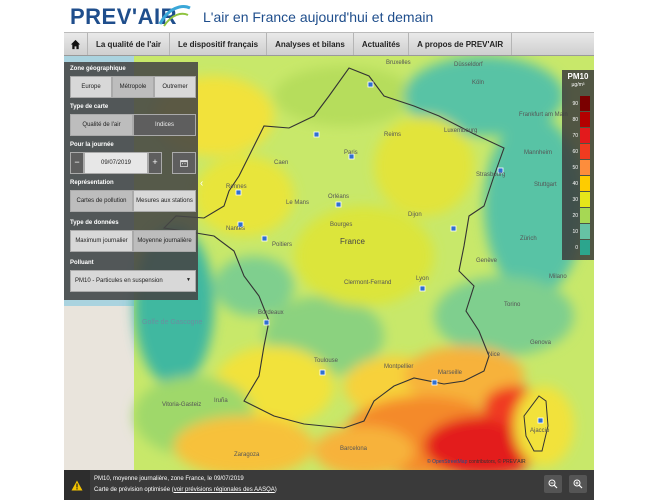 Image resolution: width=666 pixels, height=500 pixels. What do you see at coordinates (133, 281) in the screenshot?
I see `pollutant-select: PM10 - Particules en suspension ▼` at bounding box center [133, 281].